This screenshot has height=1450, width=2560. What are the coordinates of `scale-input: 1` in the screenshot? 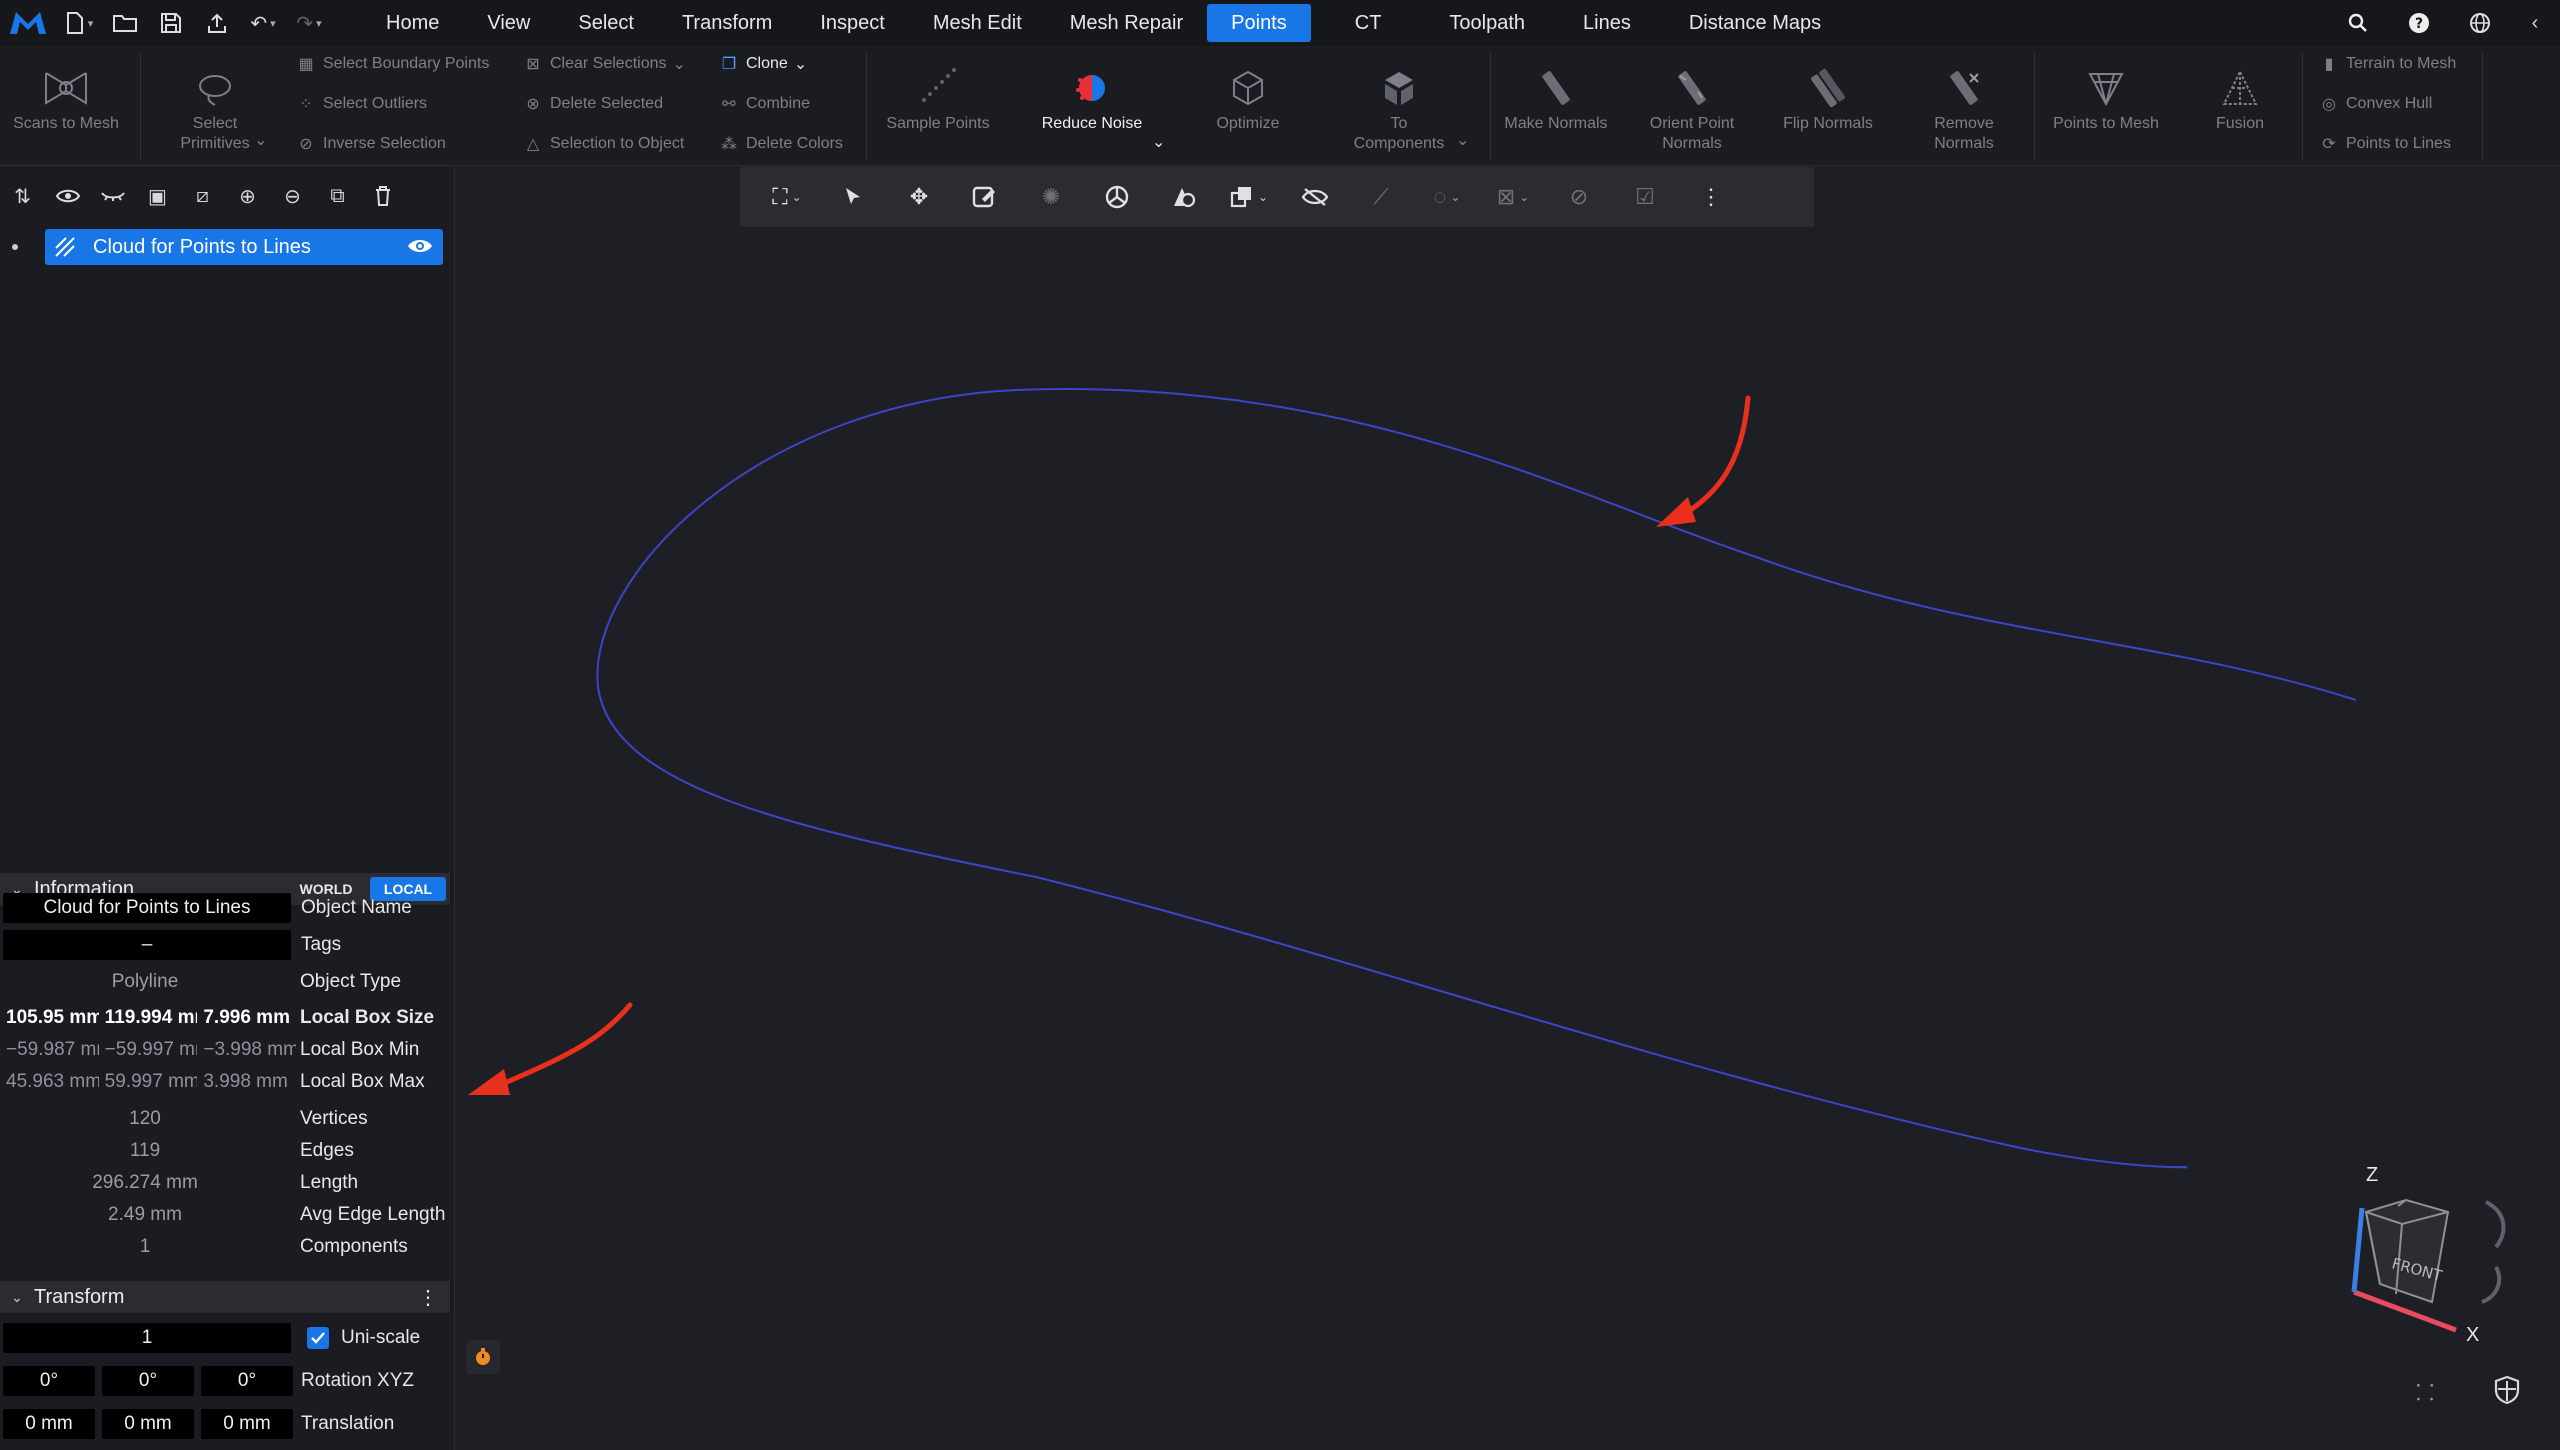 It's located at (147, 1338).